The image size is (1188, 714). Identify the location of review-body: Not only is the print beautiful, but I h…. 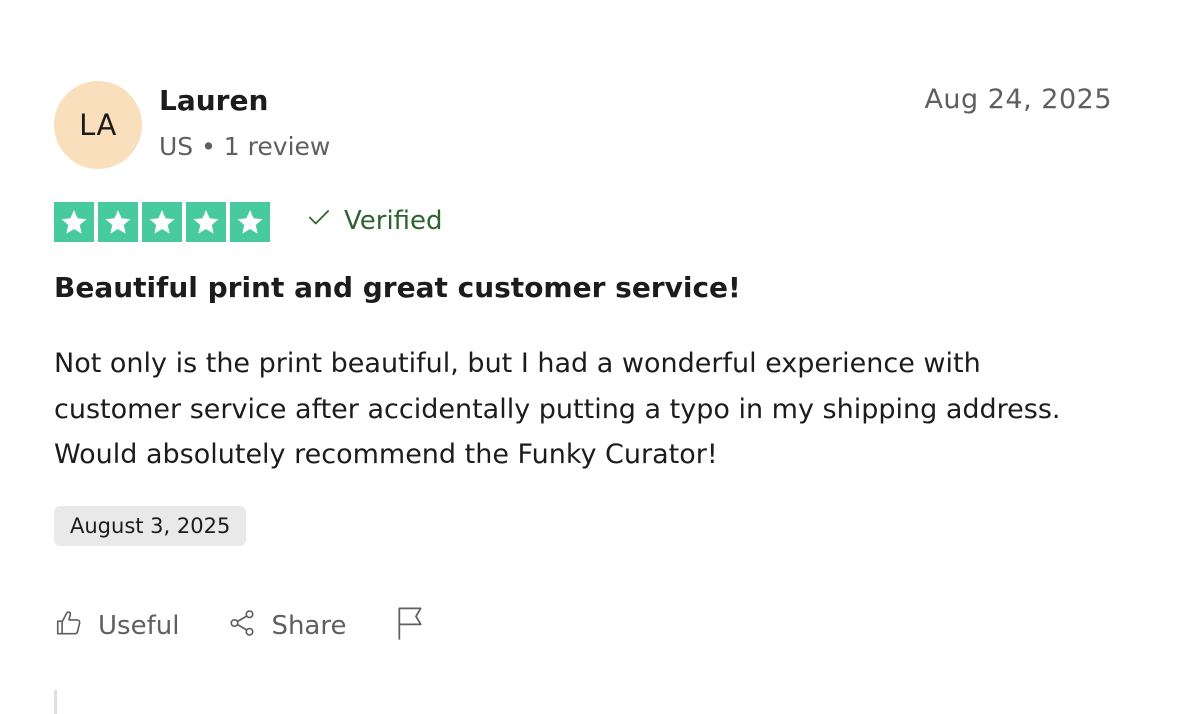
(557, 409).